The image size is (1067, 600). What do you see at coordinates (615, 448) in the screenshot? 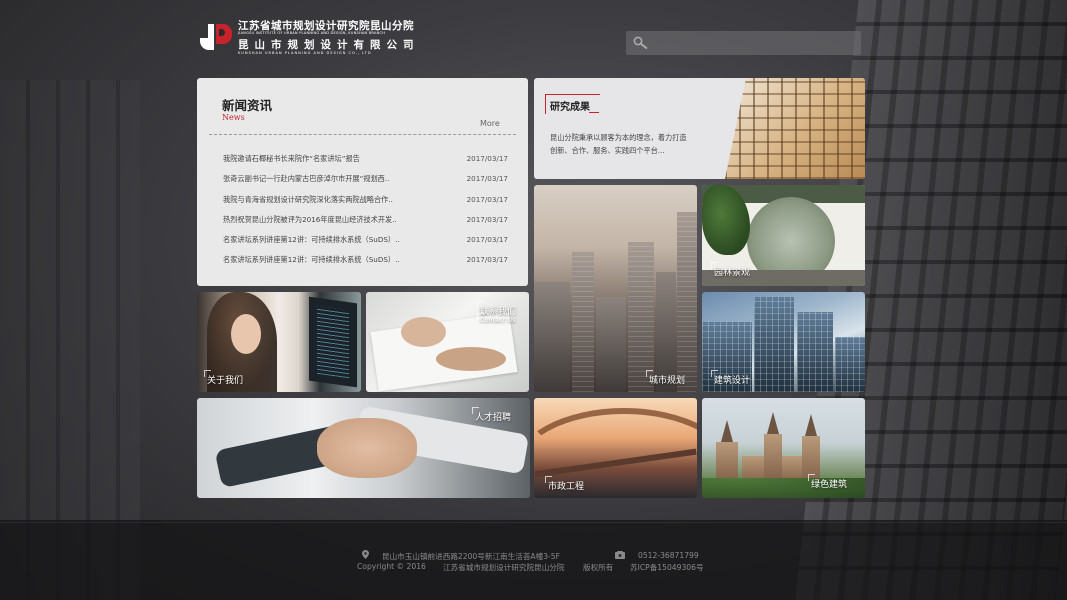
I see `municipal-engineering-tile: 市政工程` at bounding box center [615, 448].